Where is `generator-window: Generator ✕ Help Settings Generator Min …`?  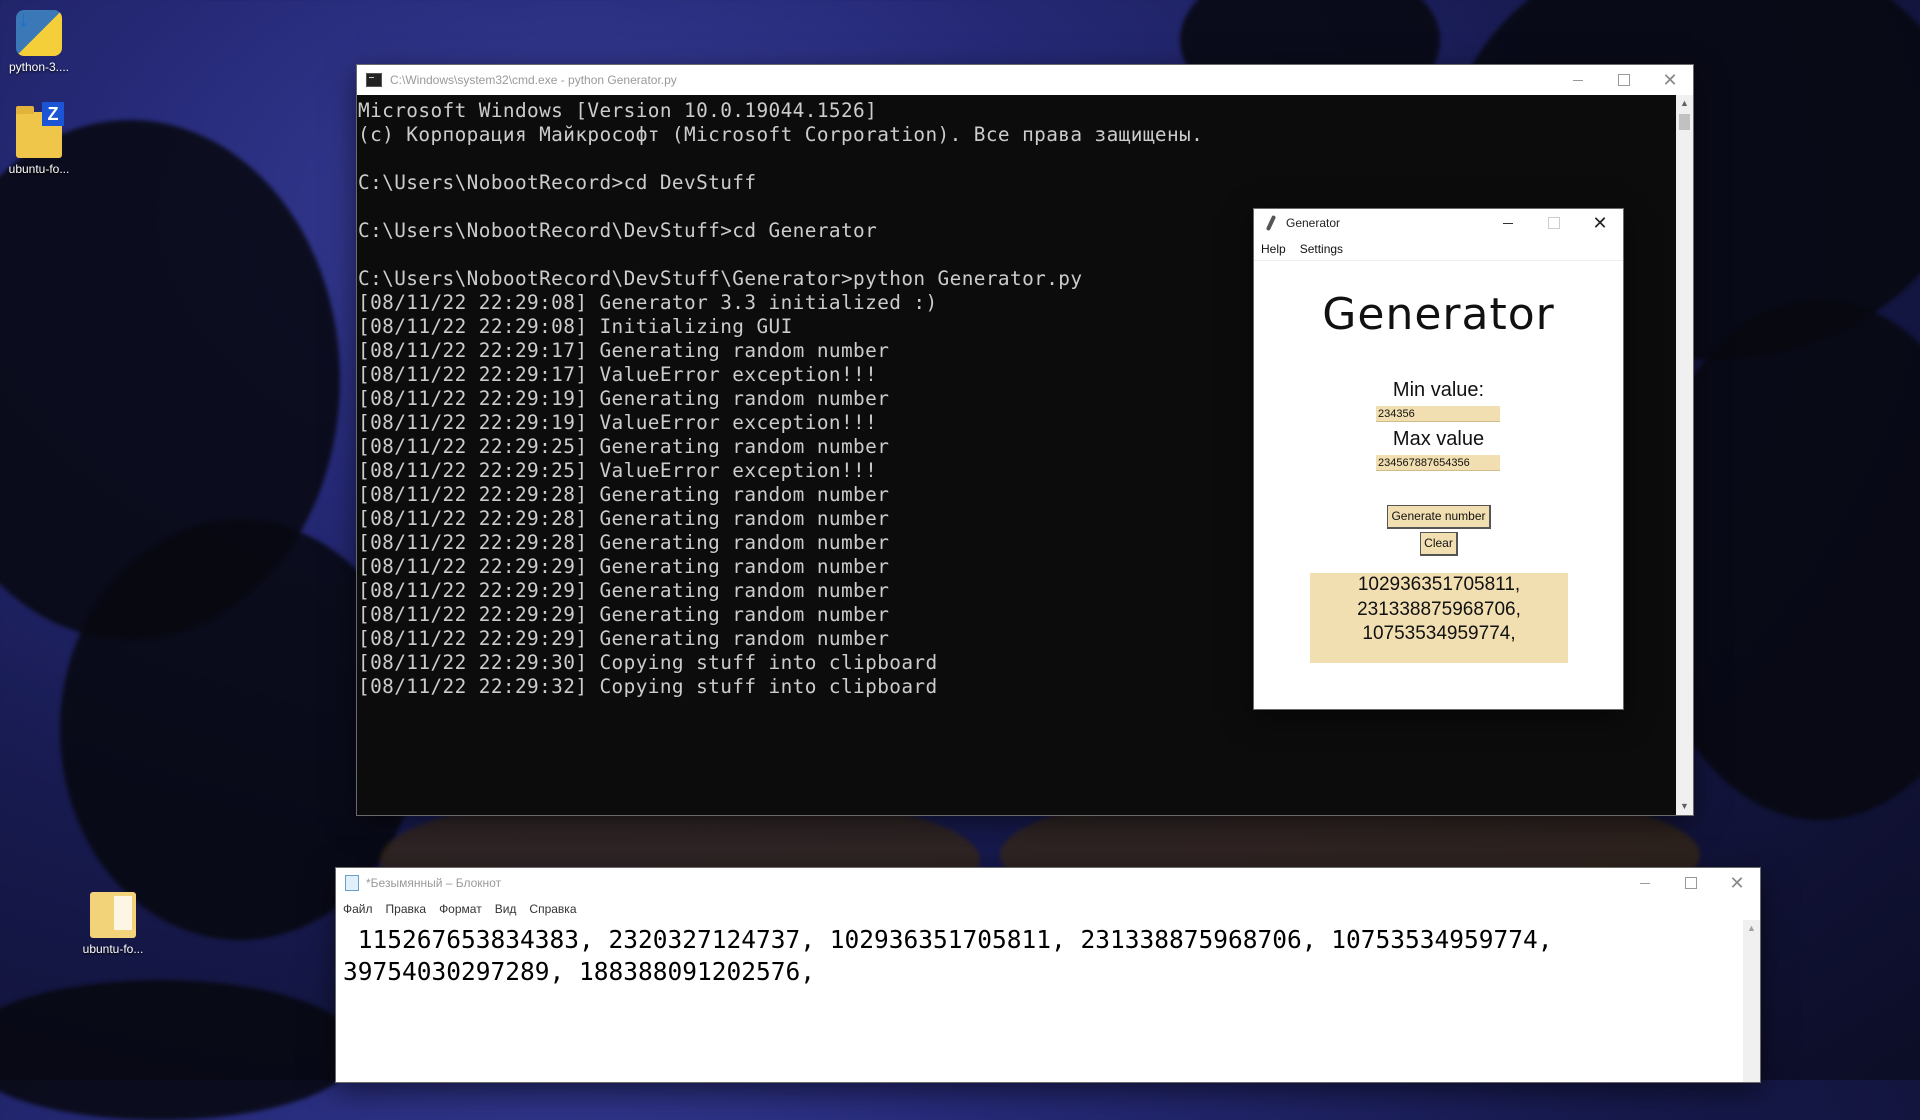
generator-window: Generator ✕ Help Settings Generator Min … is located at coordinates (1438, 459).